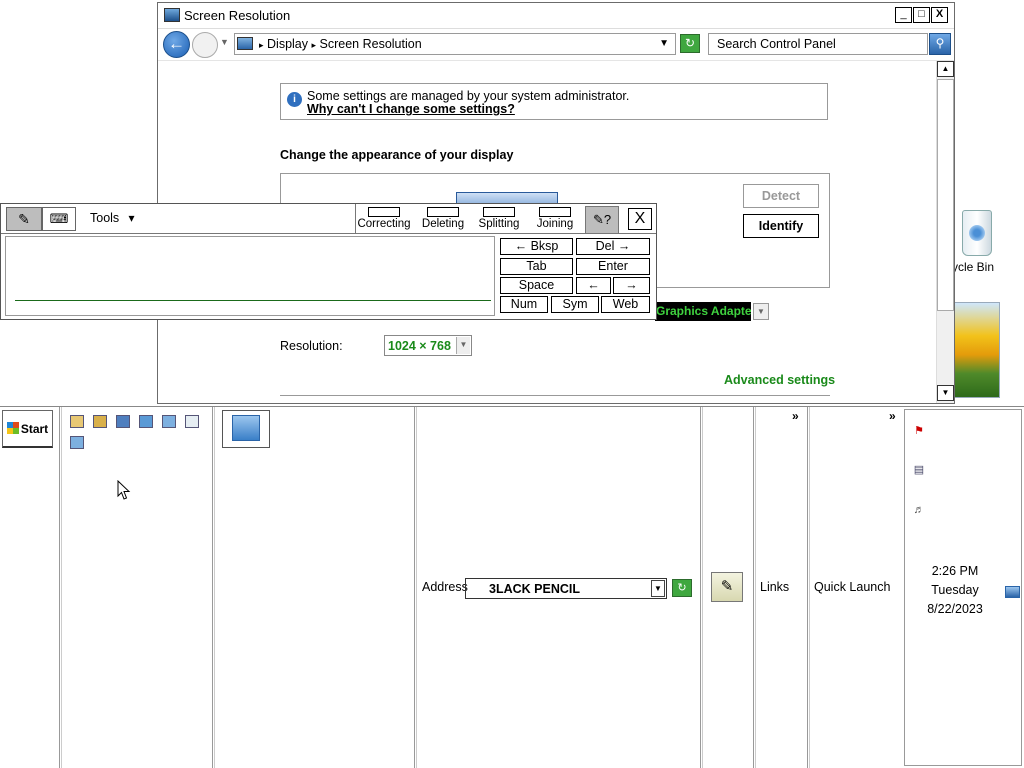  What do you see at coordinates (903, 15) in the screenshot?
I see `minimize-button: _` at bounding box center [903, 15].